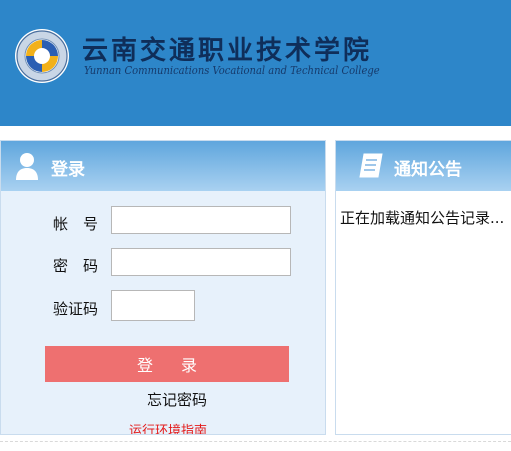  I want to click on account-input, so click(201, 220).